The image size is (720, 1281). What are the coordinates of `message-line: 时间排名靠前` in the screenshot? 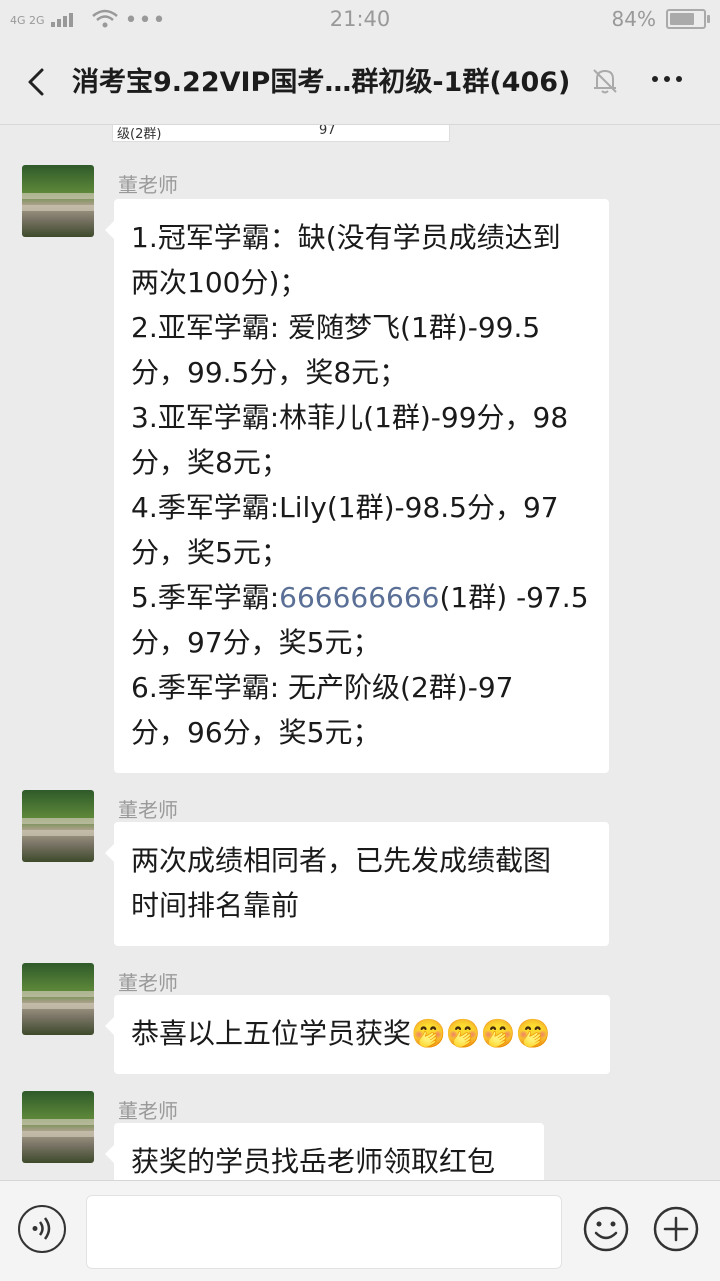 It's located at (215, 905).